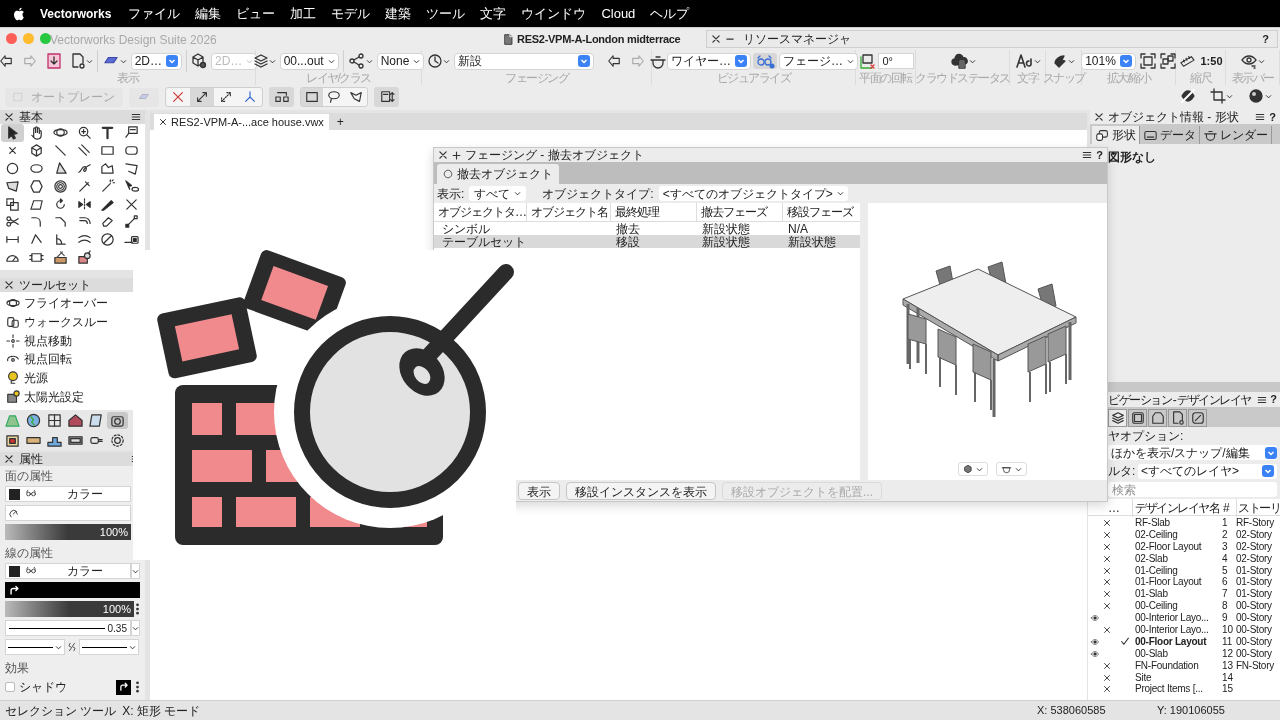 The width and height of the screenshot is (1280, 720). What do you see at coordinates (127, 78) in the screenshot?
I see `toolbar-group-label: 表示` at bounding box center [127, 78].